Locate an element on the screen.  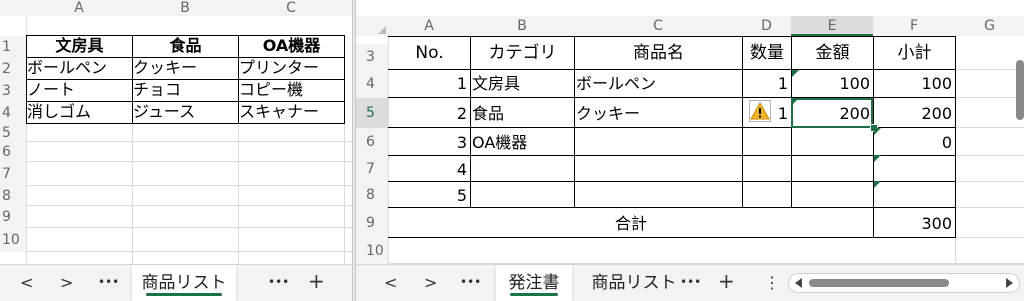
cell-product-2: クッキー is located at coordinates (659, 115).